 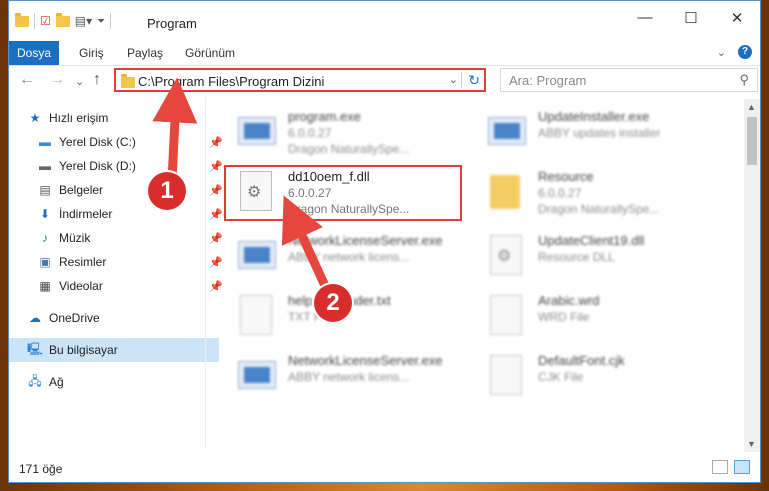 I want to click on step-badge-2: 2, so click(x=333, y=303).